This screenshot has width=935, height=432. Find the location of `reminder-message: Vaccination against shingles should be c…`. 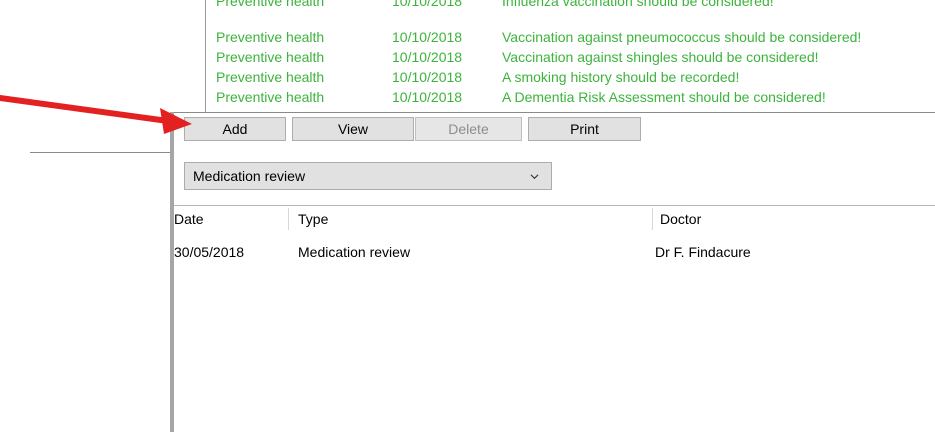

reminder-message: Vaccination against shingles should be c… is located at coordinates (660, 57).